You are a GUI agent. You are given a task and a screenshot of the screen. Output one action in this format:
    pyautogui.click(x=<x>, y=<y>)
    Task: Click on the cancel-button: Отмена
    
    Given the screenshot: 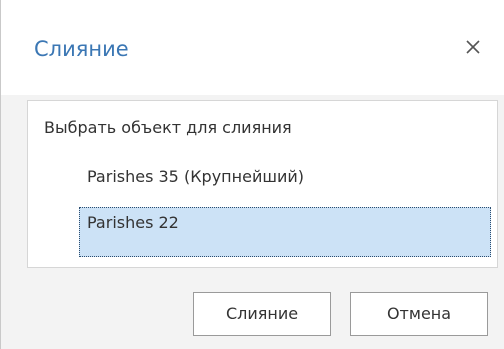 What is the action you would take?
    pyautogui.click(x=419, y=314)
    